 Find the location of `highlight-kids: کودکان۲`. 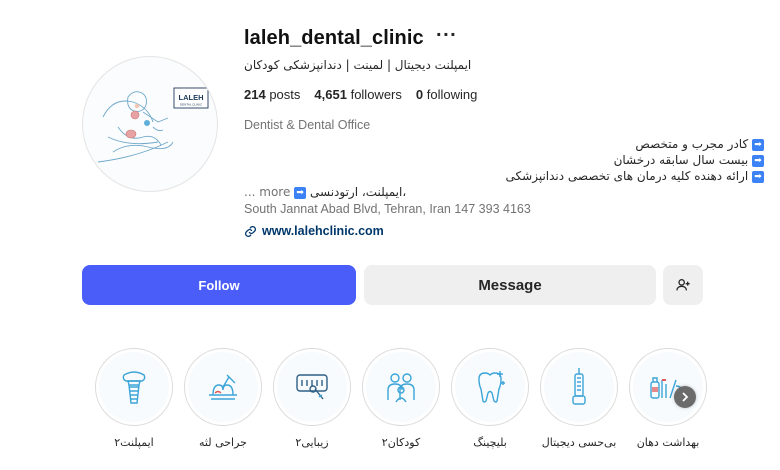

highlight-kids: کودکان۲ is located at coordinates (401, 398).